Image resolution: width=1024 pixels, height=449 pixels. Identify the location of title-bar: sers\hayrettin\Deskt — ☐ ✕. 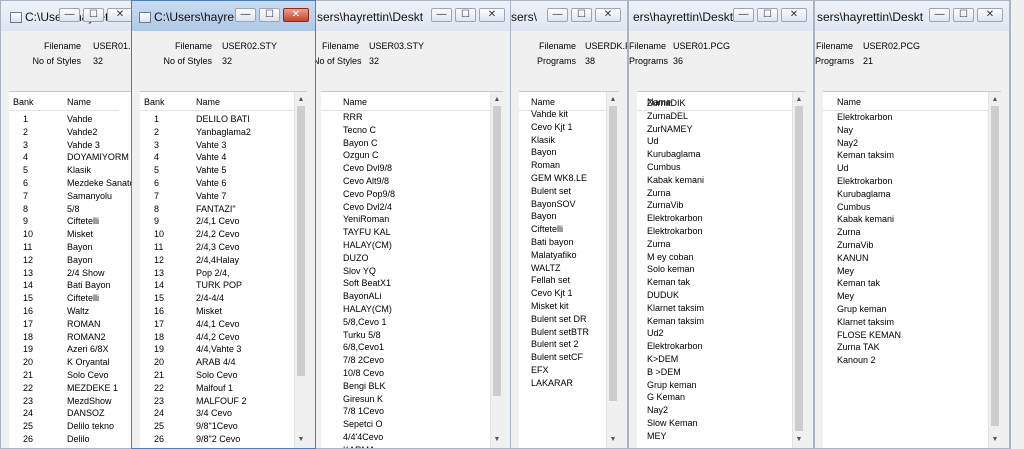
(912, 16).